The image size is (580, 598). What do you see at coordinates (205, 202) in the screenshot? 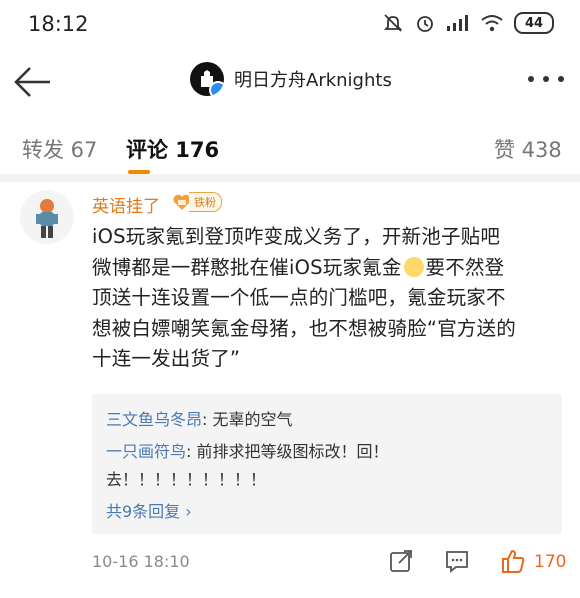
I see `fan-badge-label: 铁粉` at bounding box center [205, 202].